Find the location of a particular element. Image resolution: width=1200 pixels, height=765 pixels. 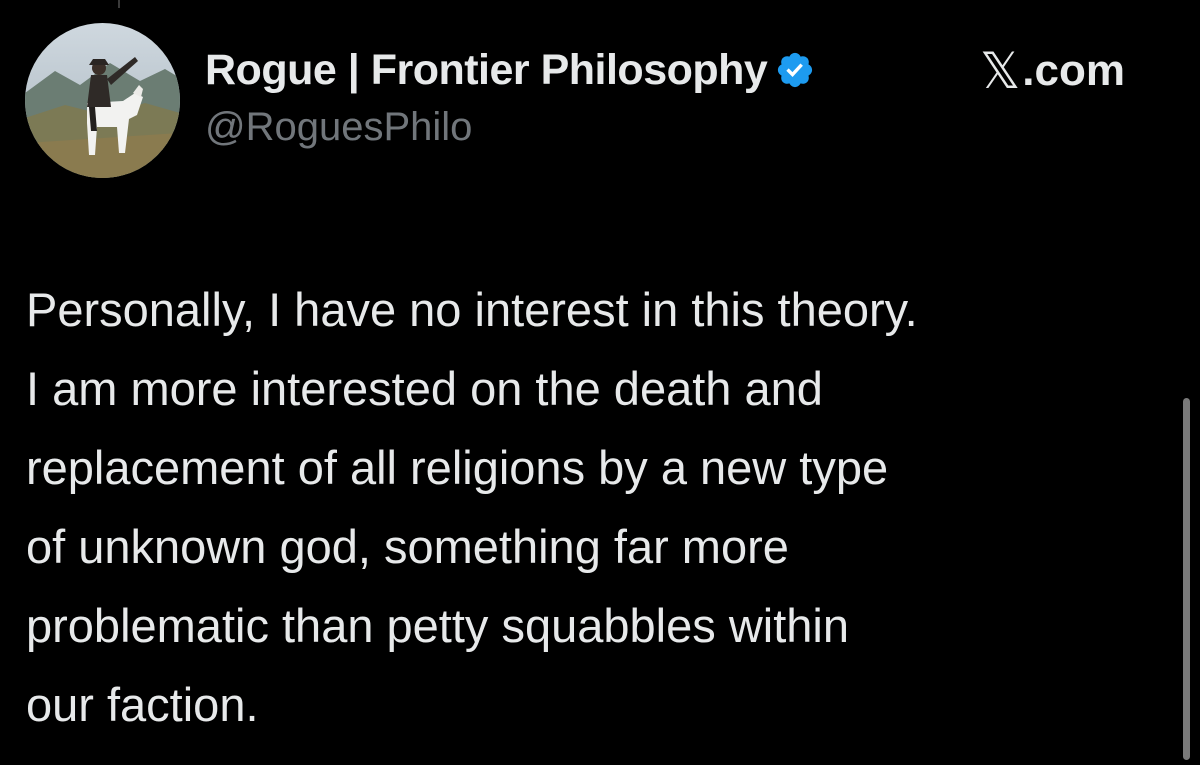

source-watermark: 𝕏 .com is located at coordinates (1052, 71).